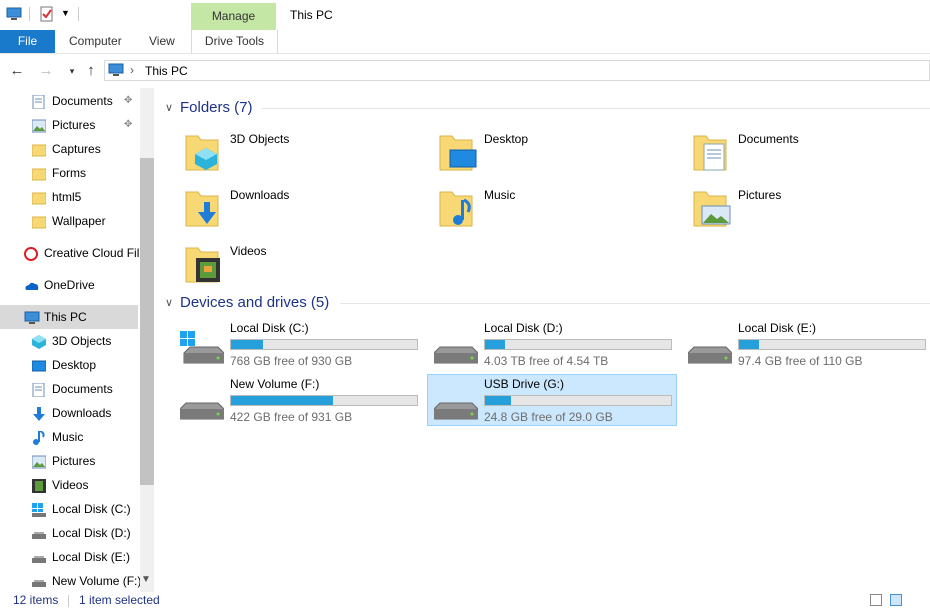 The width and height of the screenshot is (930, 610). Describe the element at coordinates (260, 195) in the screenshot. I see `folder-label: Downloads` at that location.